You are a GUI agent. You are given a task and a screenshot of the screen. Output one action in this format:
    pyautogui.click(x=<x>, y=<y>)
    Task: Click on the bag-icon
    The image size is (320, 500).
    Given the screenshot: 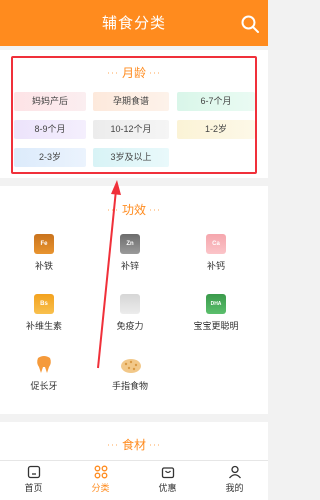 What is the action you would take?
    pyautogui.click(x=167, y=473)
    